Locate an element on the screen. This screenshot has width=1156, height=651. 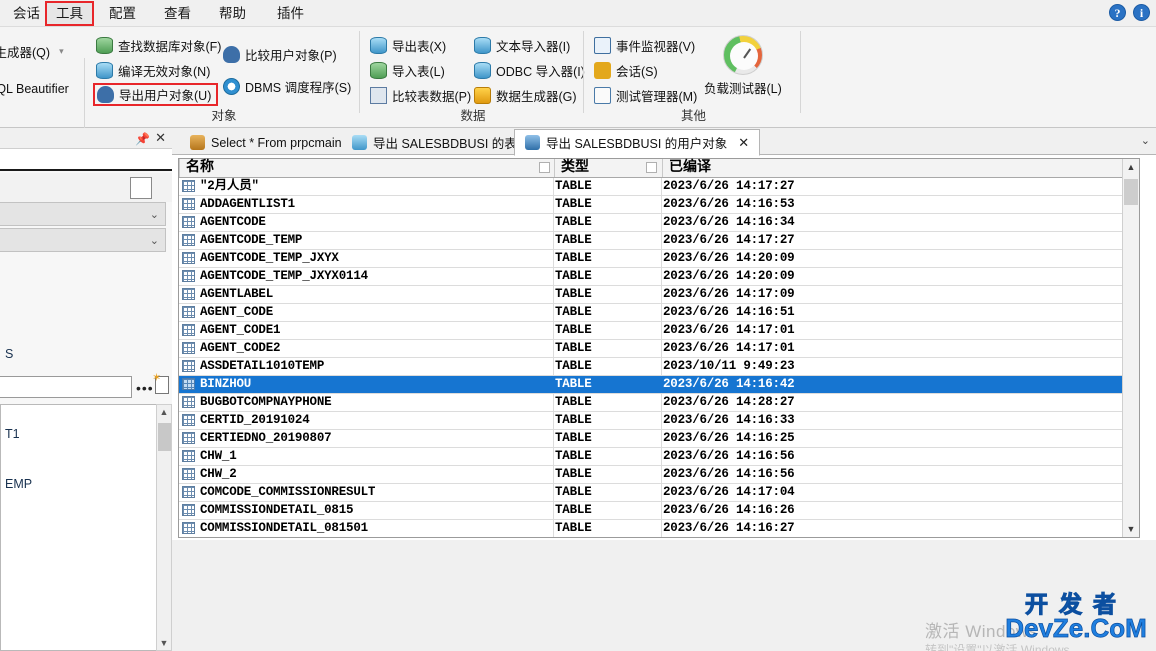
table-row: AGENTCODE_TEMP TABLE 2023/6/26 14:17:27 is located at coordinates (659, 241).